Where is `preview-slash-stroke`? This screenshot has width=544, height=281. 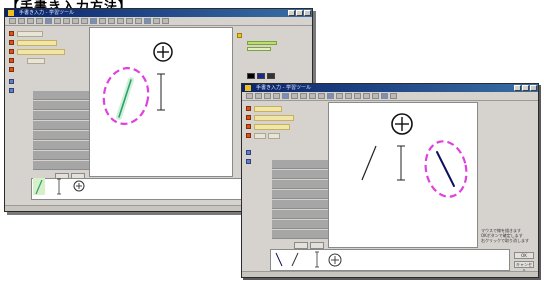 preview-slash-stroke is located at coordinates (295, 259).